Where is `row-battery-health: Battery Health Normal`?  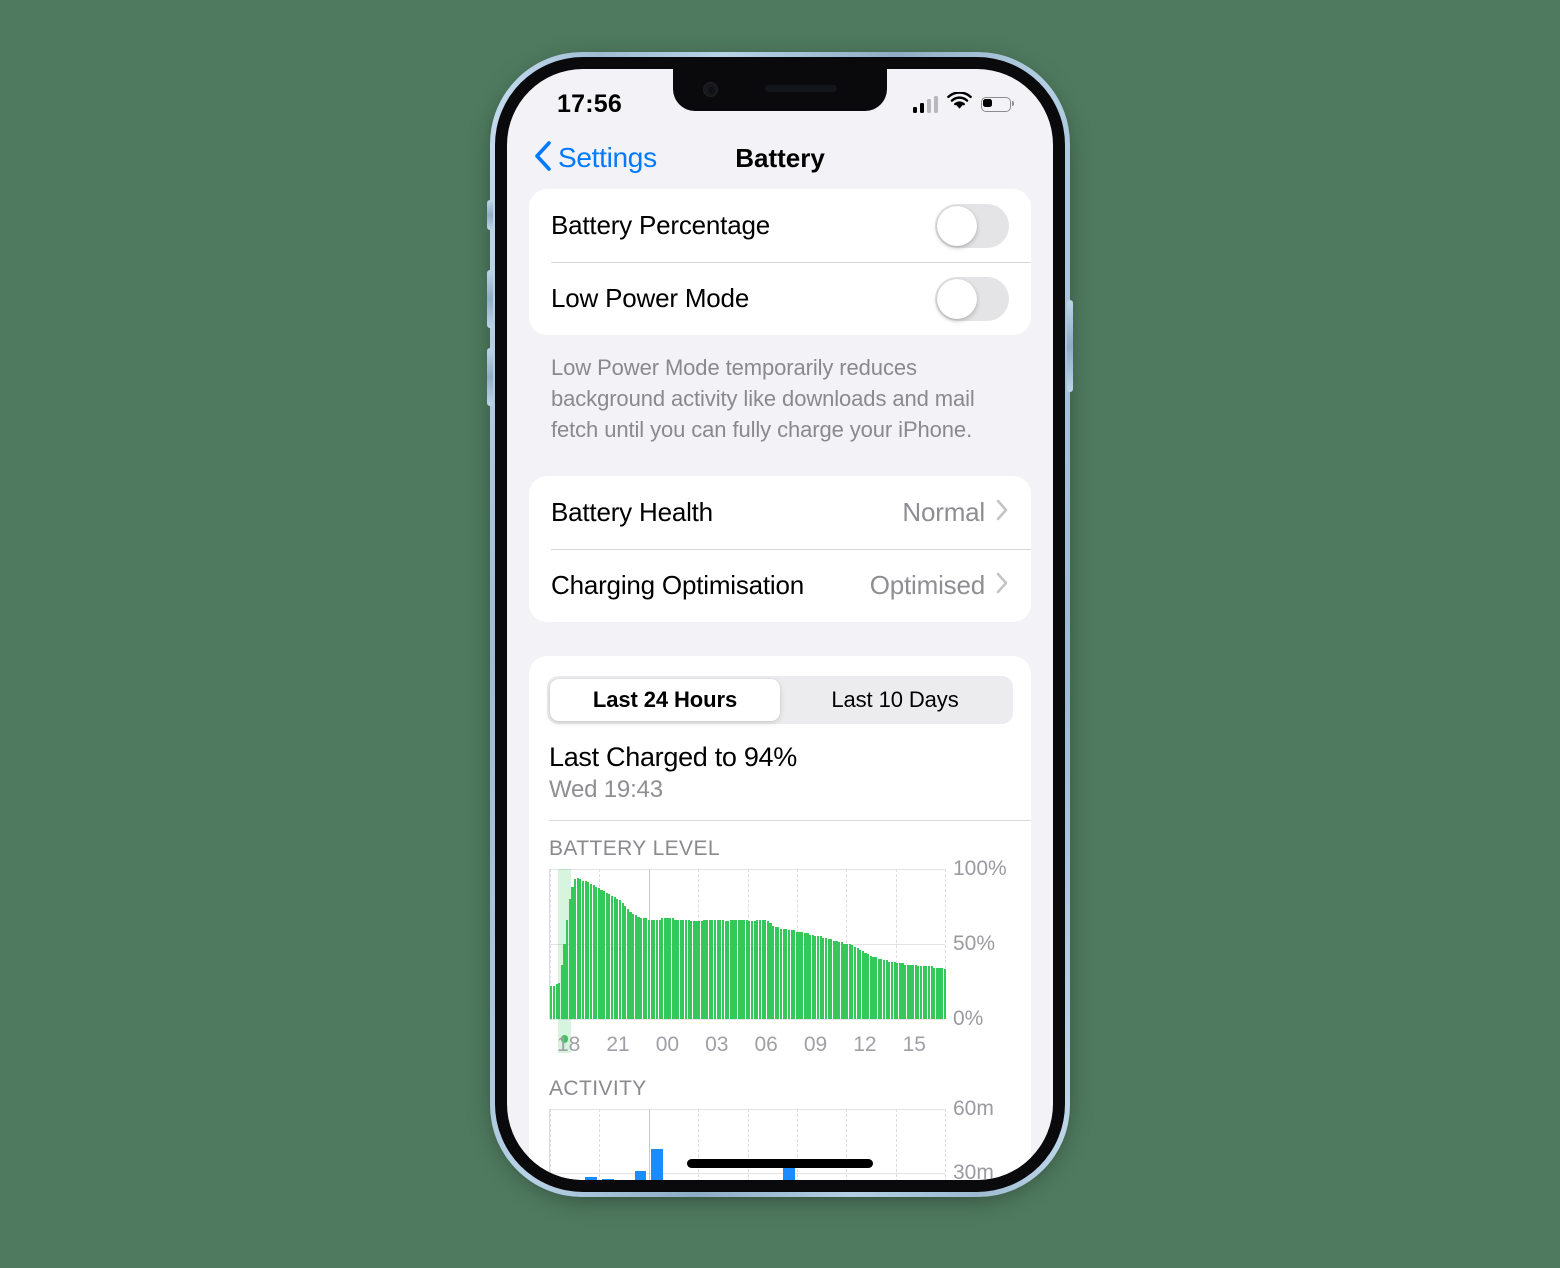 row-battery-health: Battery Health Normal is located at coordinates (780, 512).